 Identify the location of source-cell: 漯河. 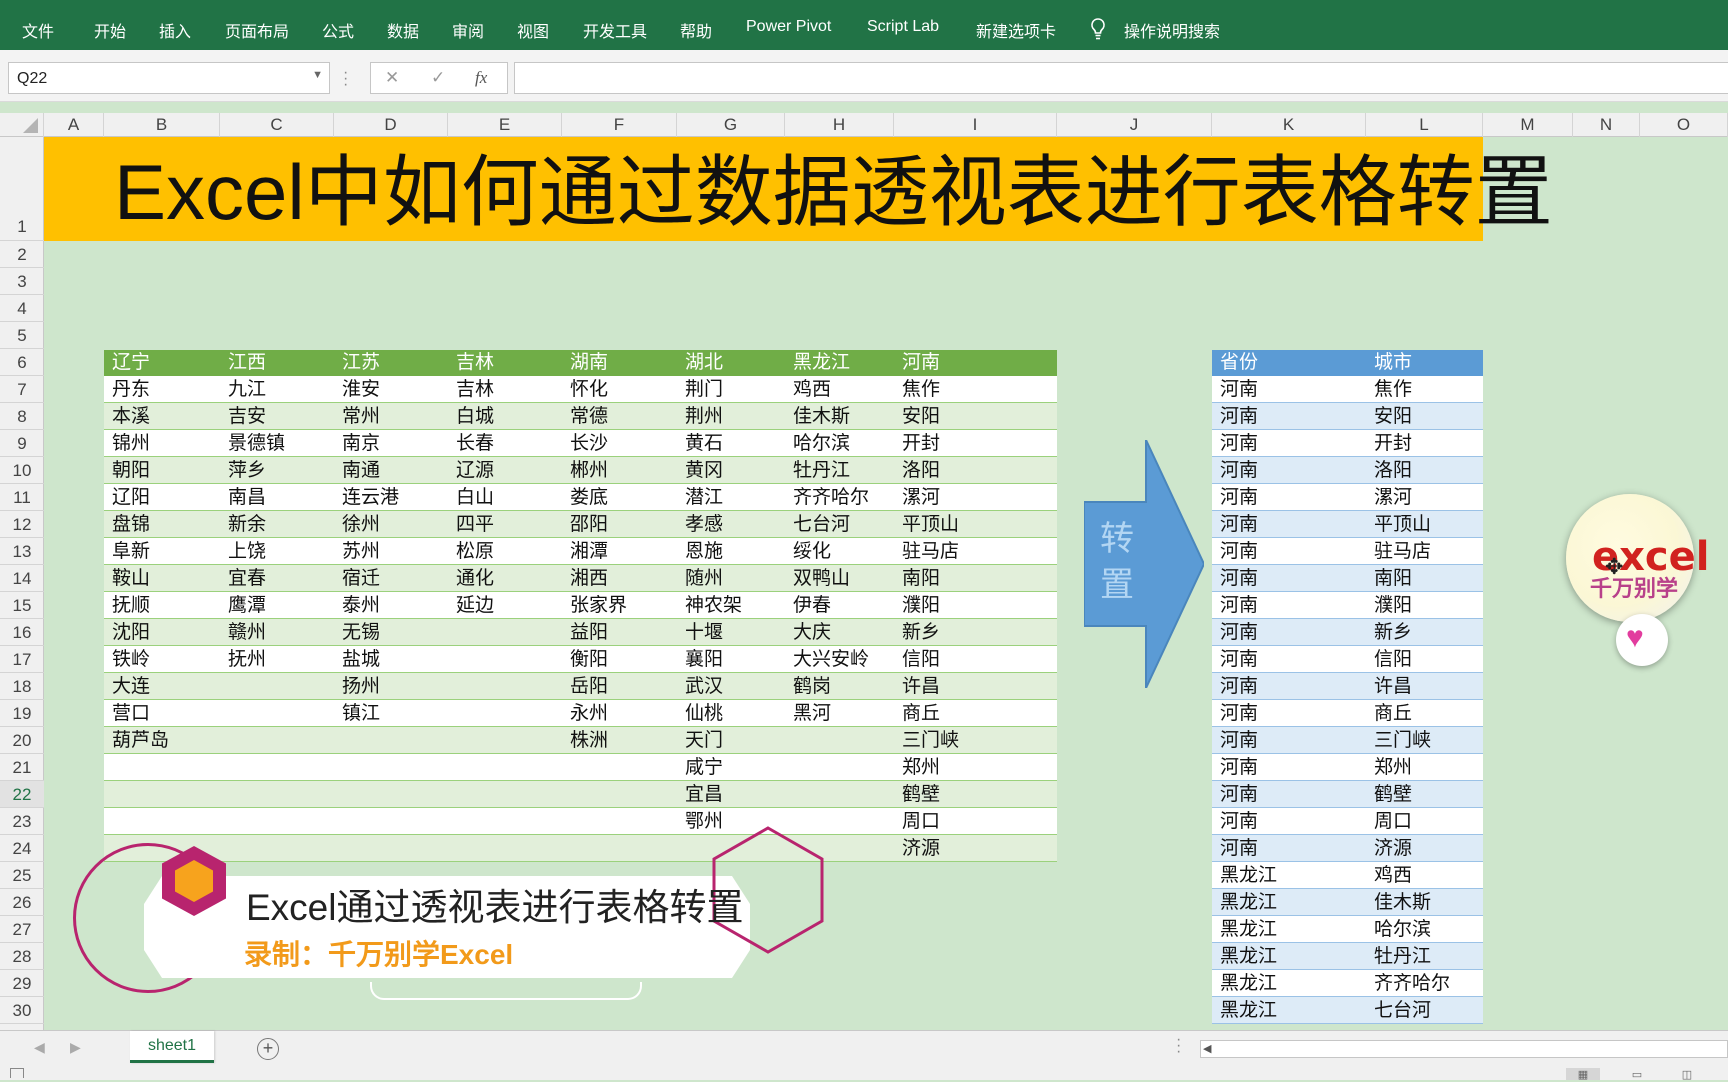
(975, 497).